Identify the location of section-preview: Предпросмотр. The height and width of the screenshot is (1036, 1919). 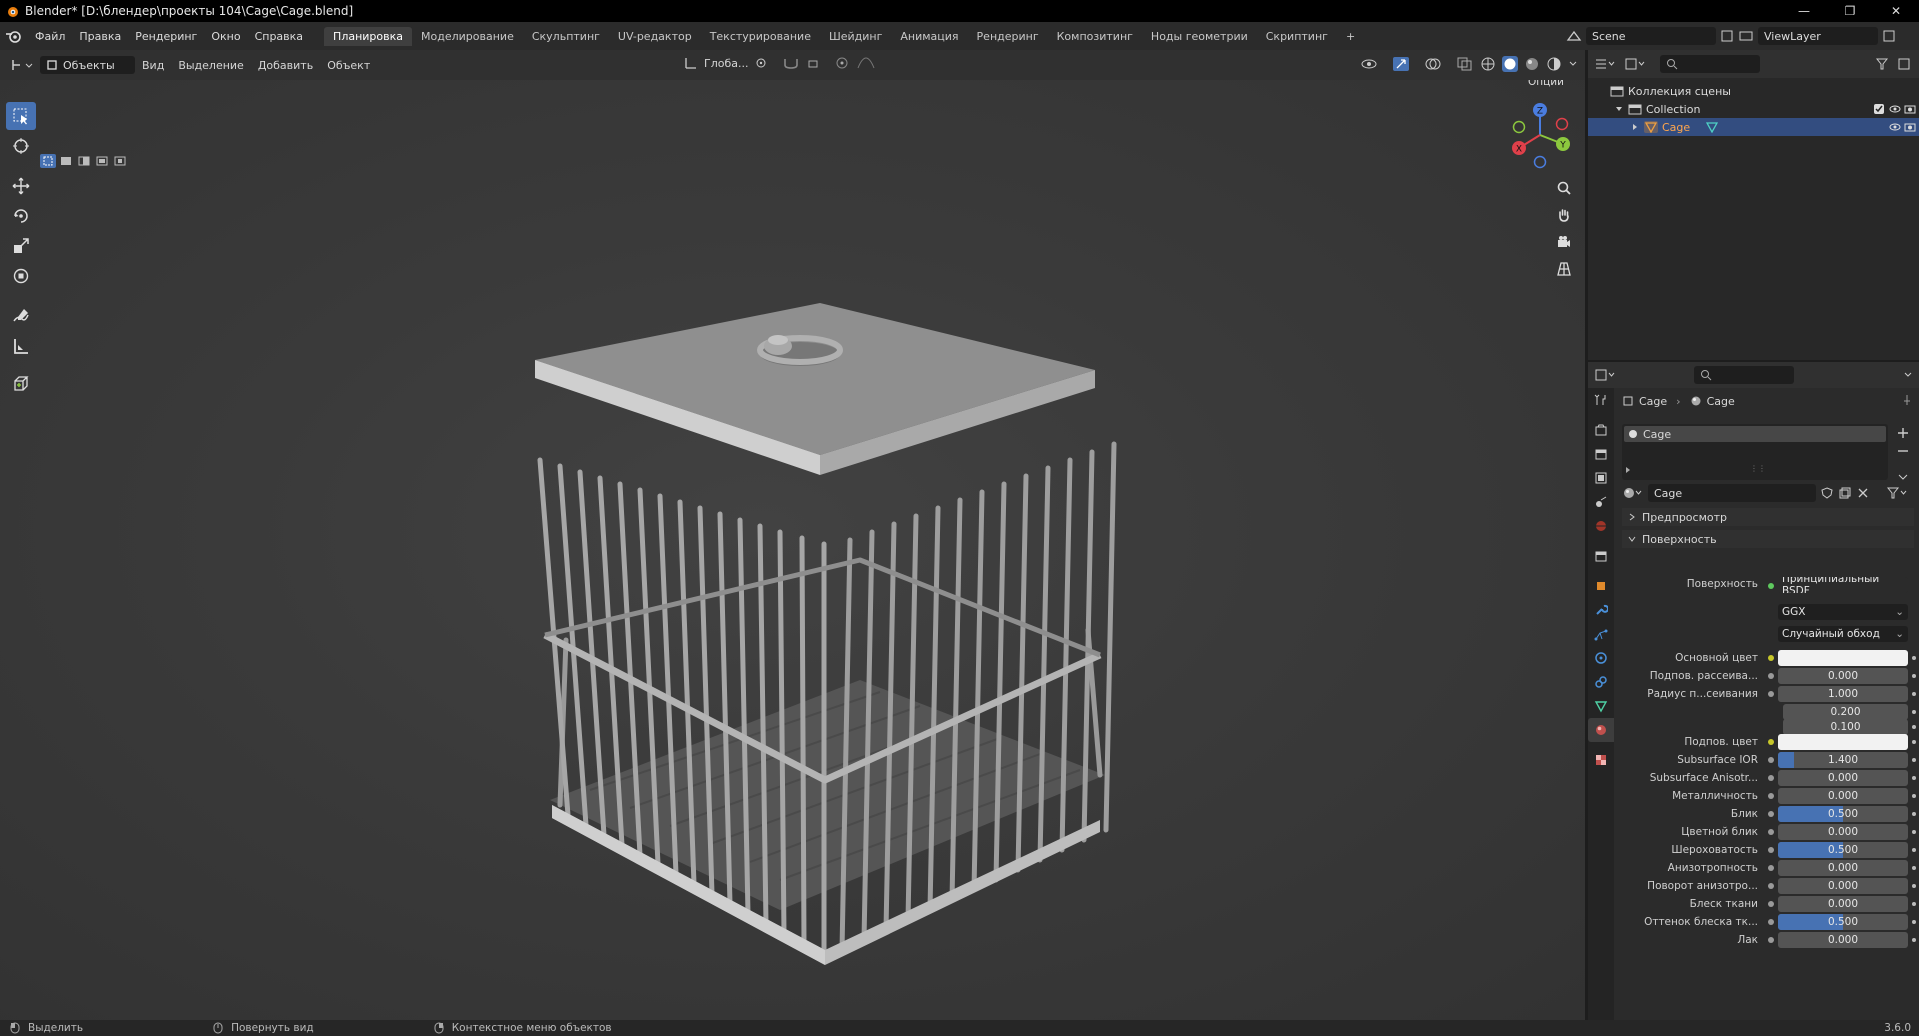
(1768, 517).